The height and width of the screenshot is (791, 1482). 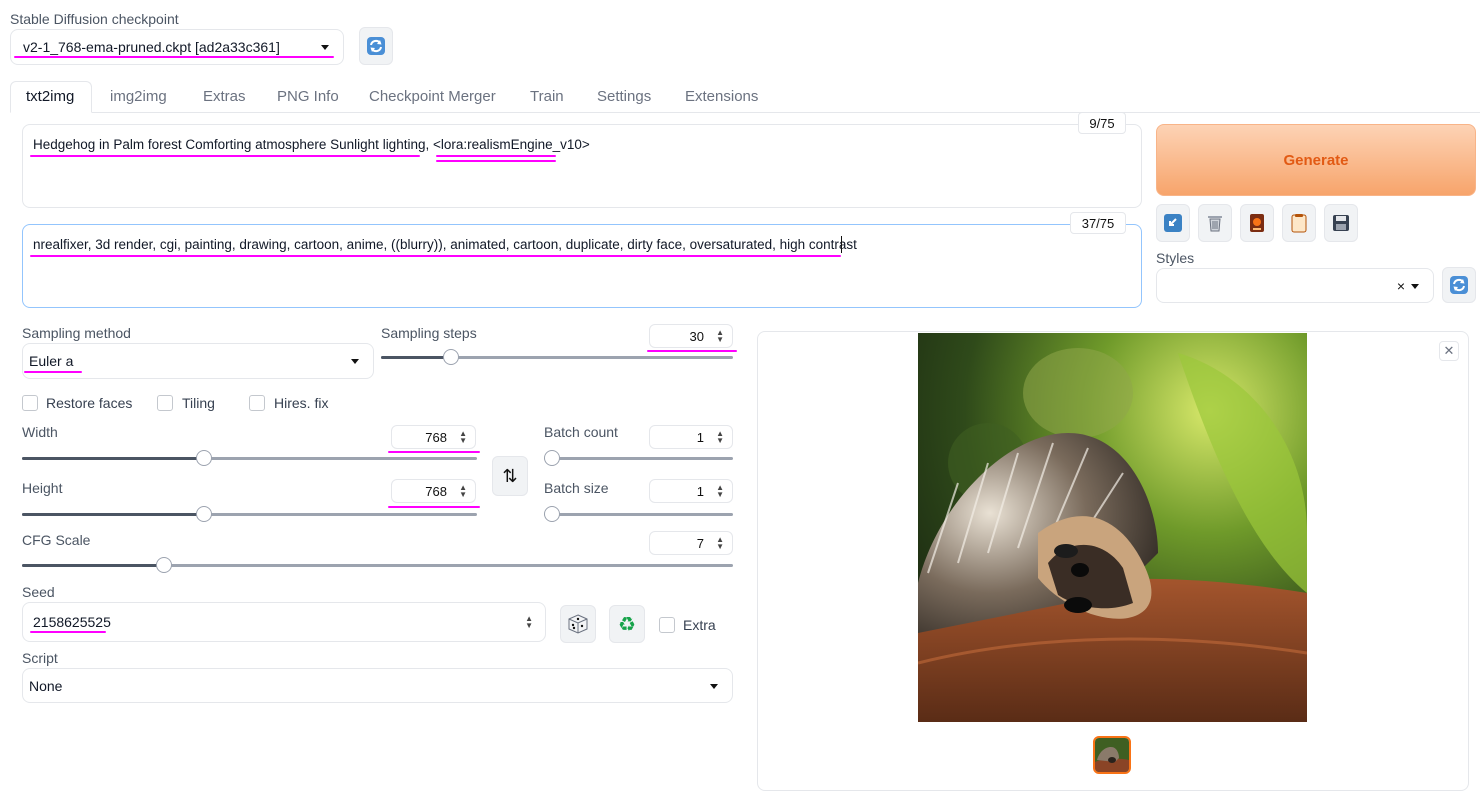 I want to click on paste-icon, so click(x=1173, y=223).